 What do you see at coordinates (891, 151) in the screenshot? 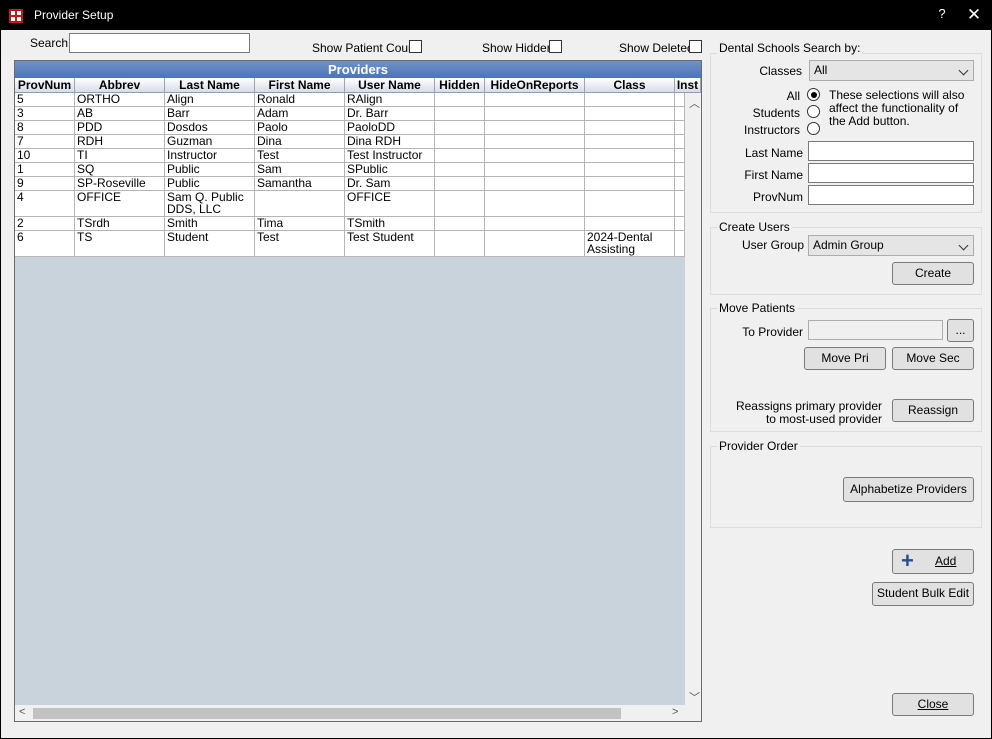
I see `last-name-input` at bounding box center [891, 151].